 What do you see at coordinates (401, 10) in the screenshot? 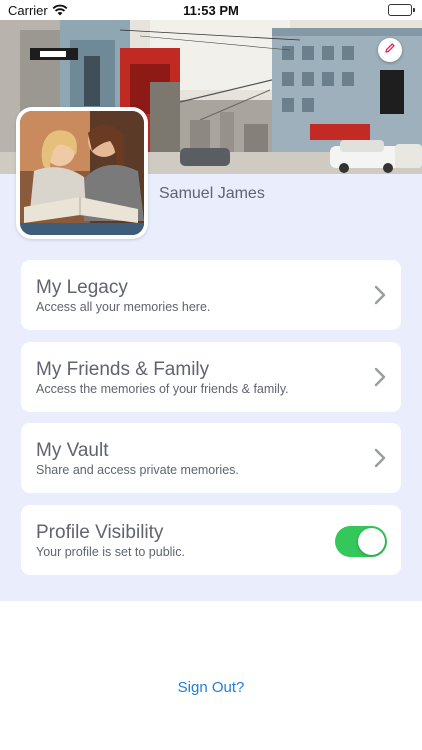
I see `battery-icon` at bounding box center [401, 10].